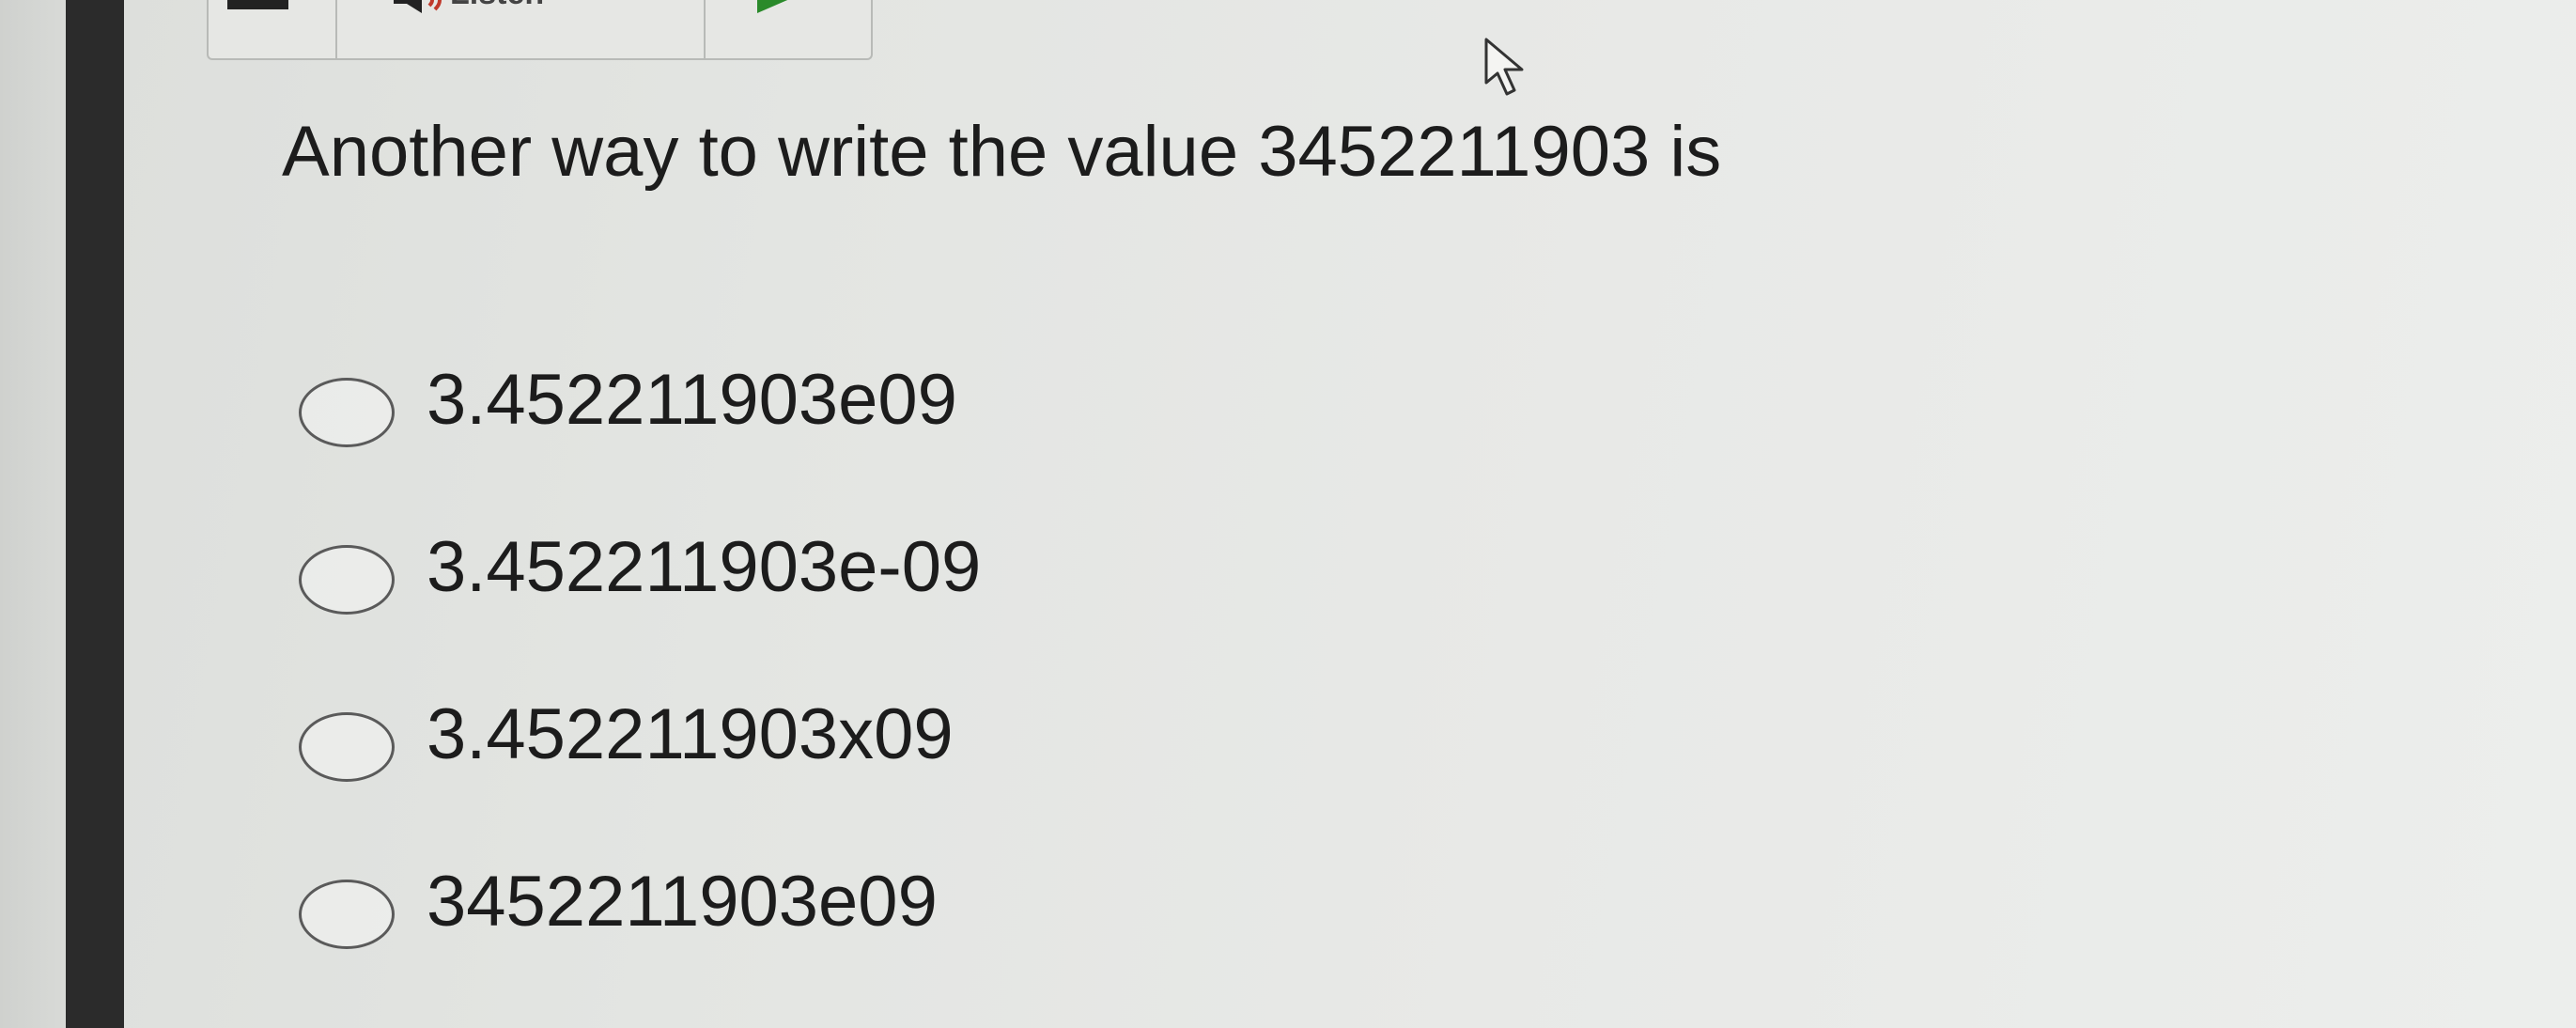 The width and height of the screenshot is (2576, 1028). What do you see at coordinates (682, 901) in the screenshot?
I see `option-label: 3452211903e09` at bounding box center [682, 901].